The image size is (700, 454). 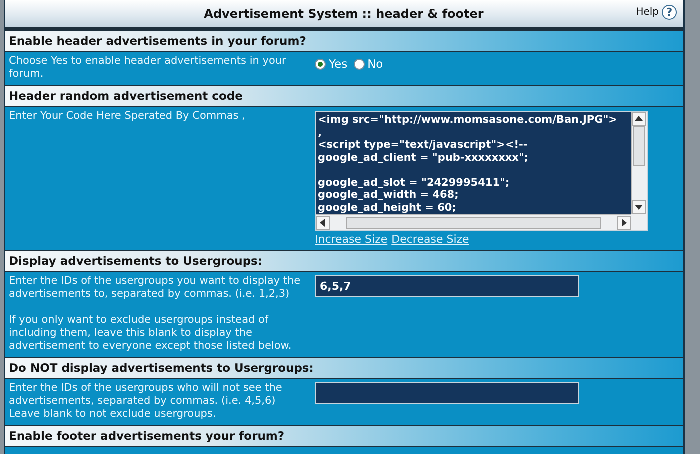 I want to click on section-heading: Display advertisements to Usergroups:, so click(x=344, y=261).